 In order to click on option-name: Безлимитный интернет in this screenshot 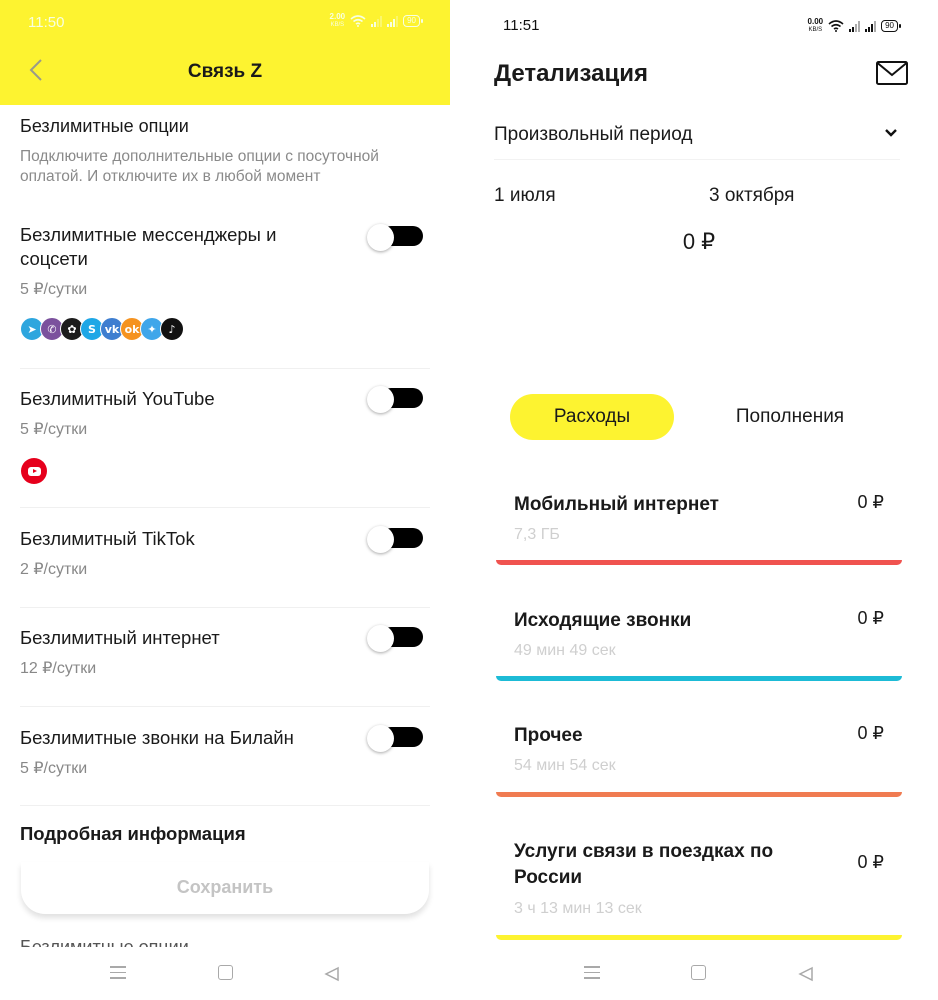, I will do `click(120, 637)`.